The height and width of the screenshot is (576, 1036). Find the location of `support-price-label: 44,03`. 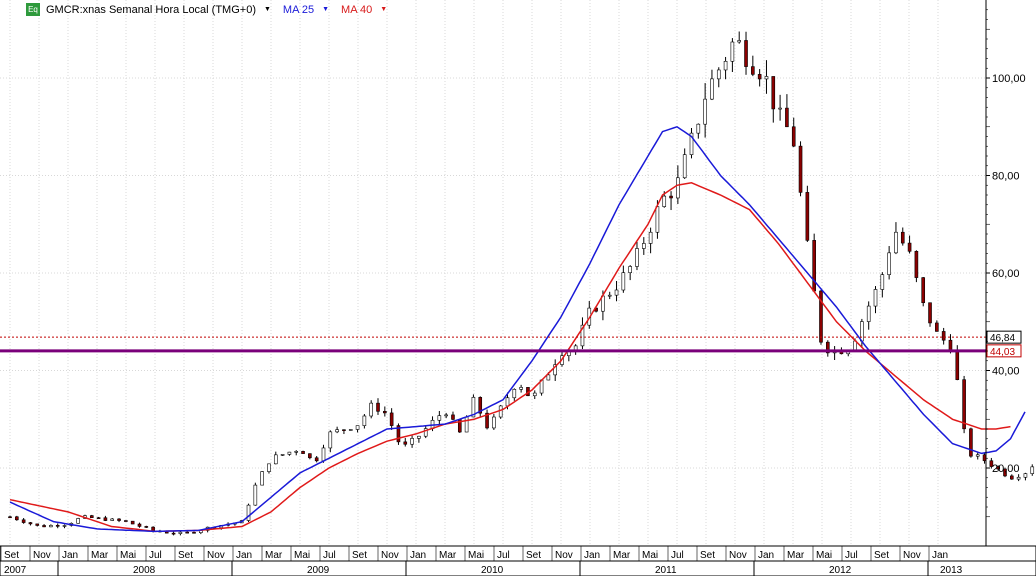

support-price-label: 44,03 is located at coordinates (1002, 352).